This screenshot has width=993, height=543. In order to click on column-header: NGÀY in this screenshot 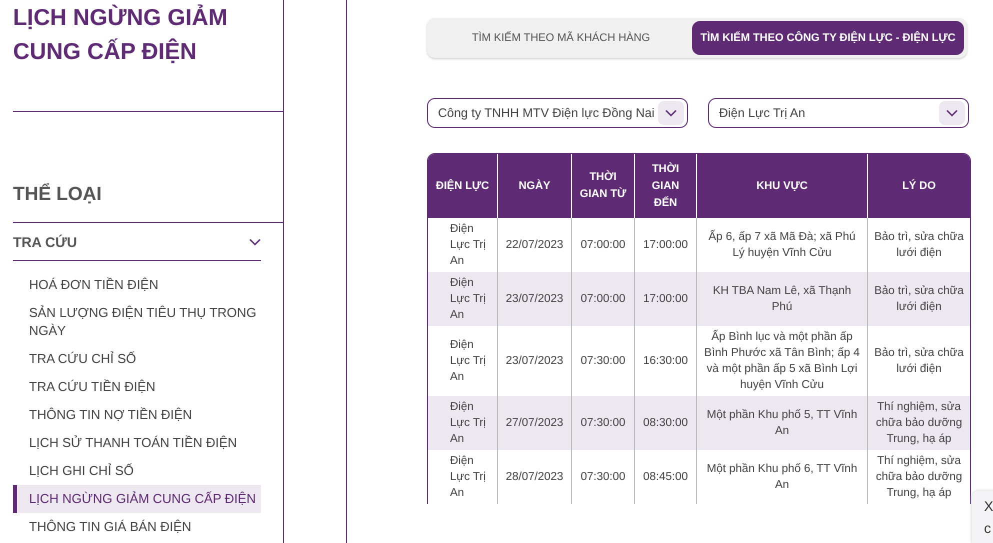, I will do `click(534, 186)`.